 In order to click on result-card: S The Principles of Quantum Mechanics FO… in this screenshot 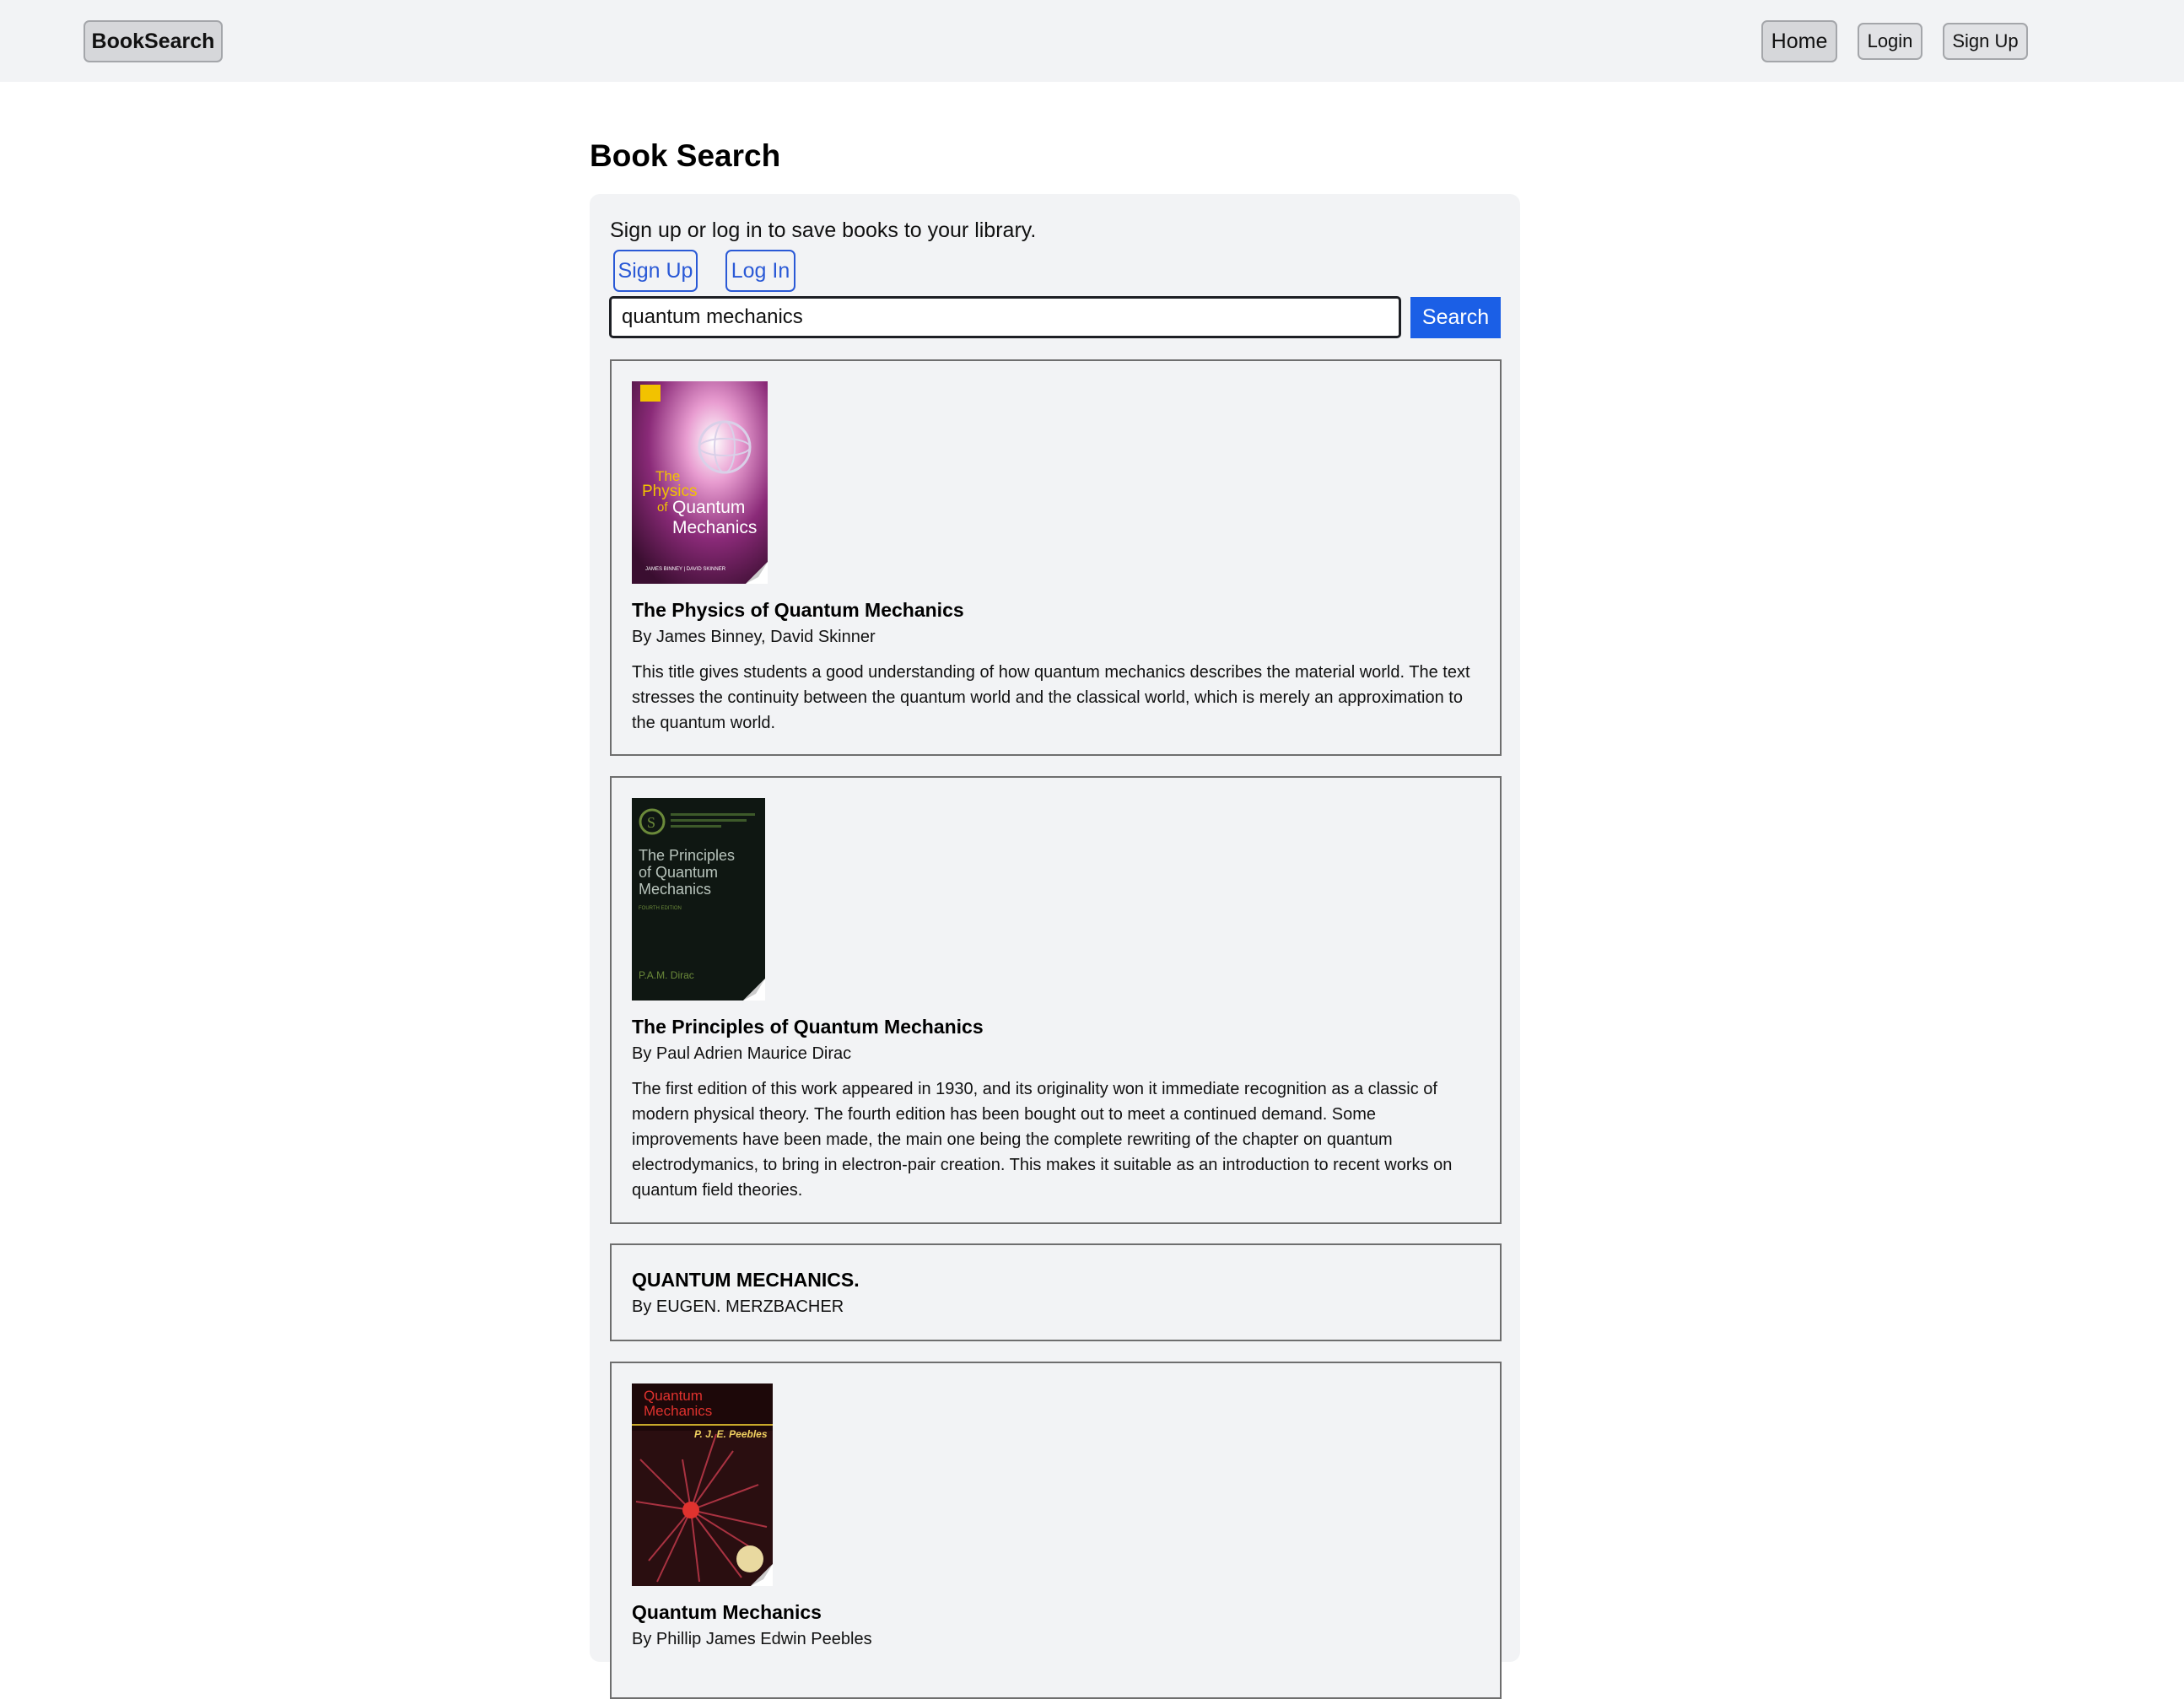, I will do `click(1056, 1000)`.